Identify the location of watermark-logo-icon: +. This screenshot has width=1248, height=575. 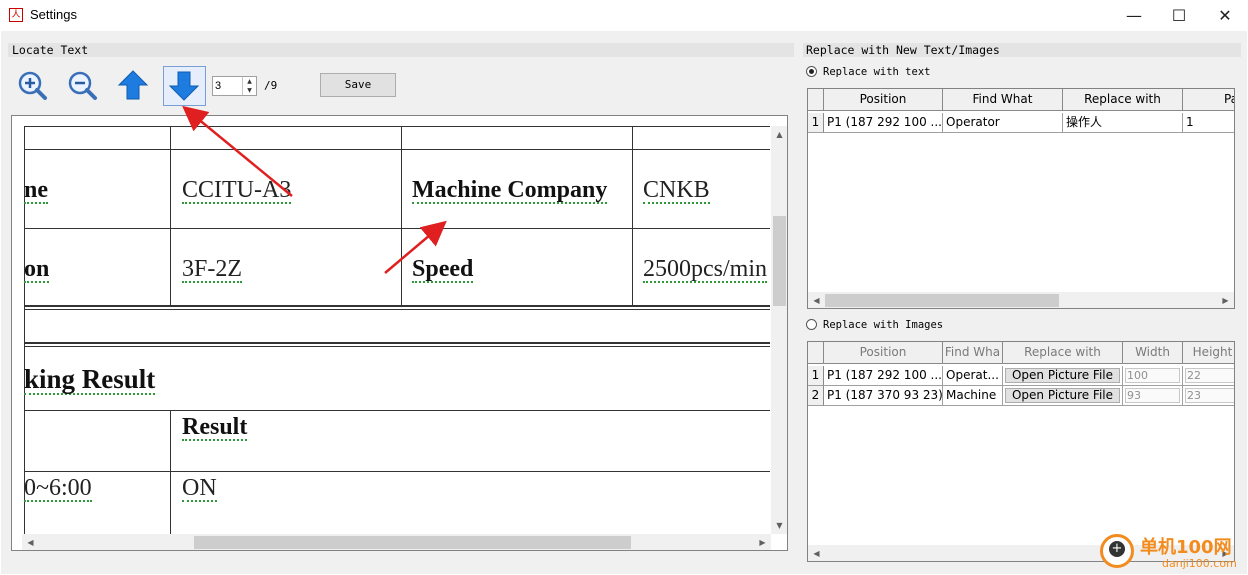
(1117, 551).